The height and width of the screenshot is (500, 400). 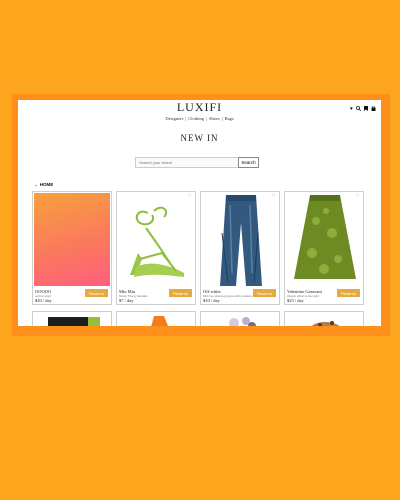 What do you see at coordinates (363, 109) in the screenshot?
I see `header-icons: ♥` at bounding box center [363, 109].